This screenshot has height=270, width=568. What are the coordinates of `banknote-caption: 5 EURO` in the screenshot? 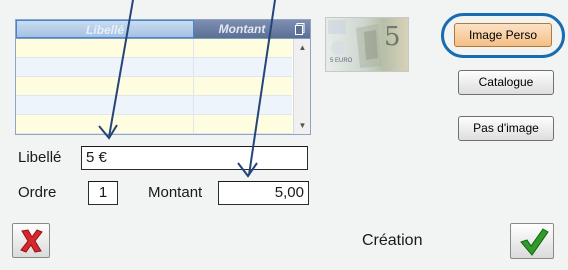 It's located at (341, 61).